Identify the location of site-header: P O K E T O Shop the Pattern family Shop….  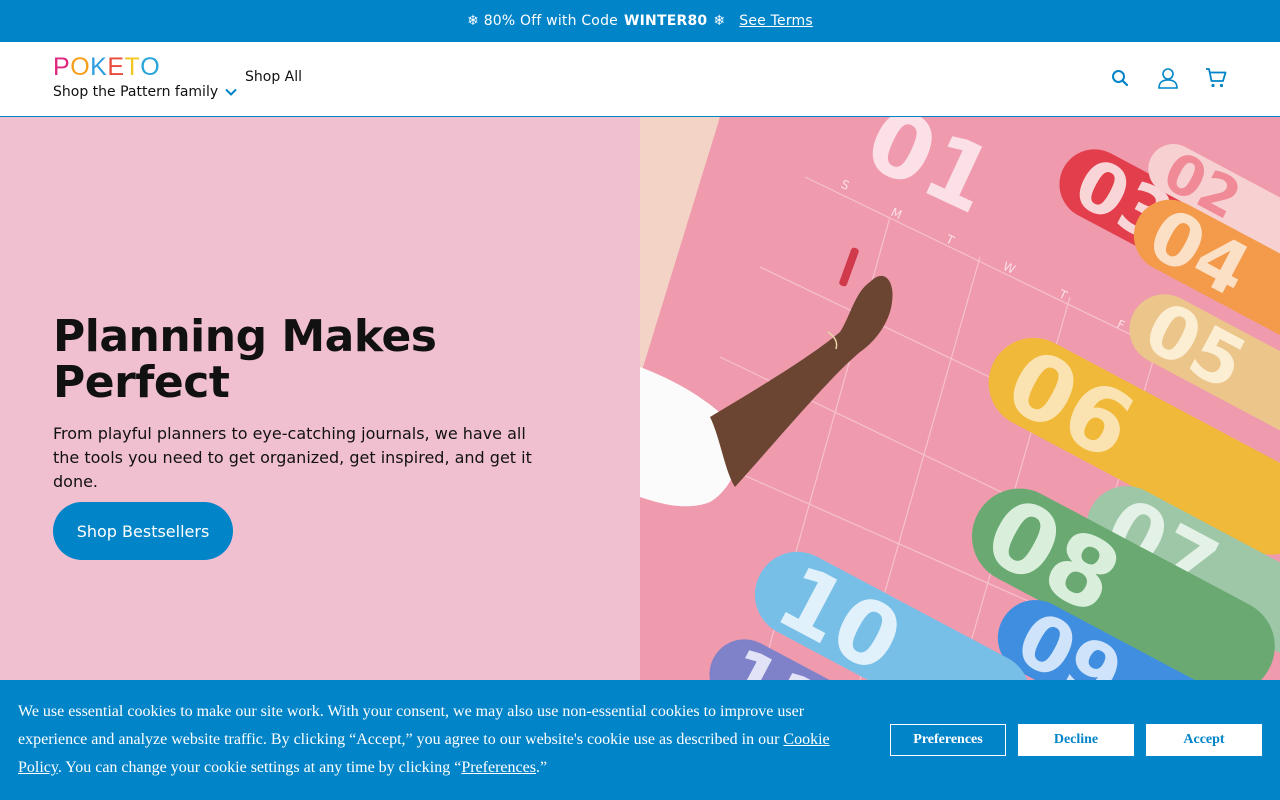
(640, 79).